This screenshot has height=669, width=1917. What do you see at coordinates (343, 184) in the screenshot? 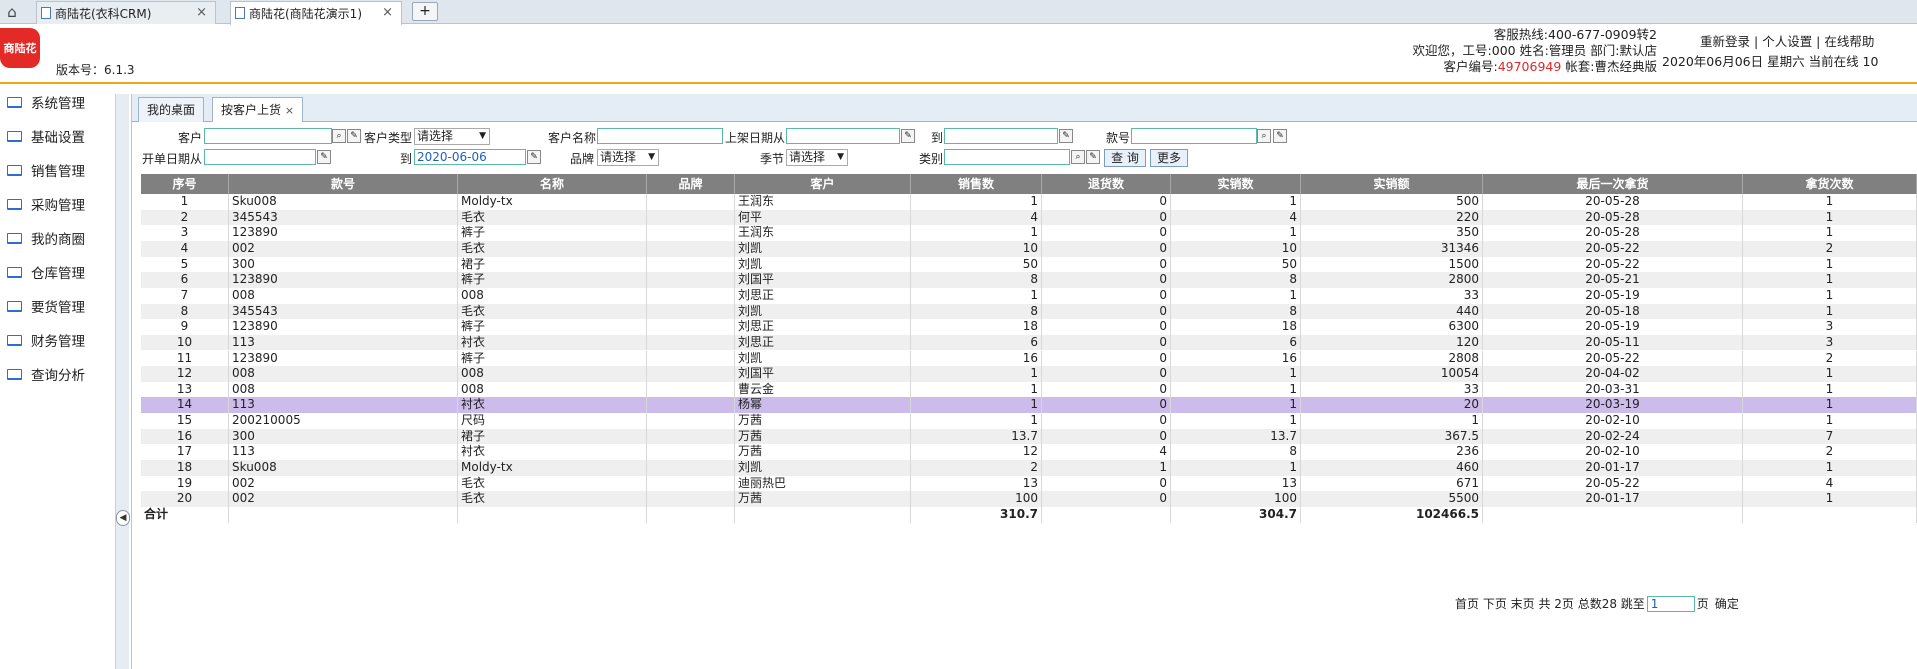
I see `column-header-style-no: 款号` at bounding box center [343, 184].